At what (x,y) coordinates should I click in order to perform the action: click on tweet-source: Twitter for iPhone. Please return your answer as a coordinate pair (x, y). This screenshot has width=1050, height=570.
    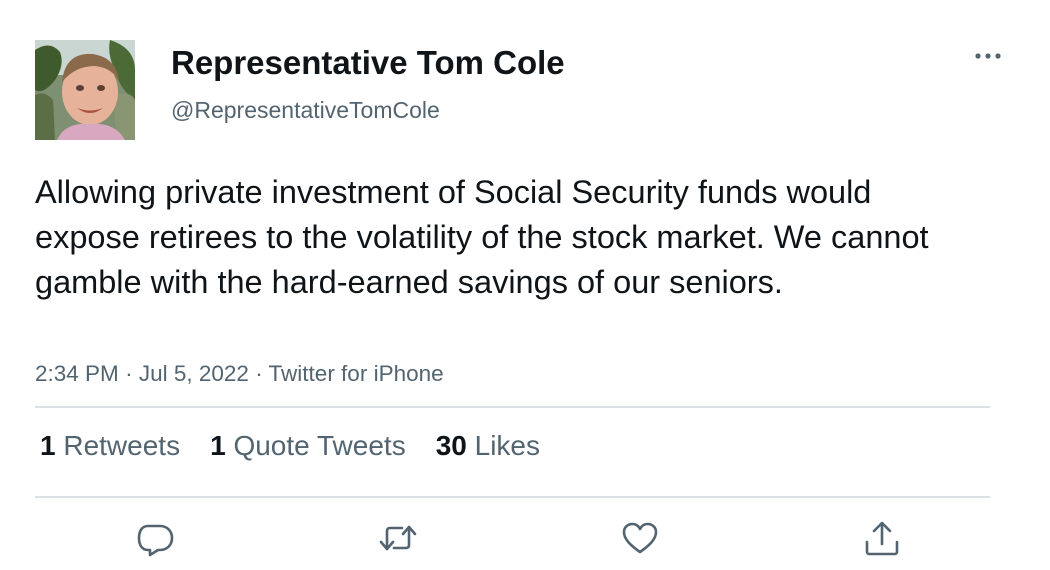
    Looking at the image, I should click on (356, 373).